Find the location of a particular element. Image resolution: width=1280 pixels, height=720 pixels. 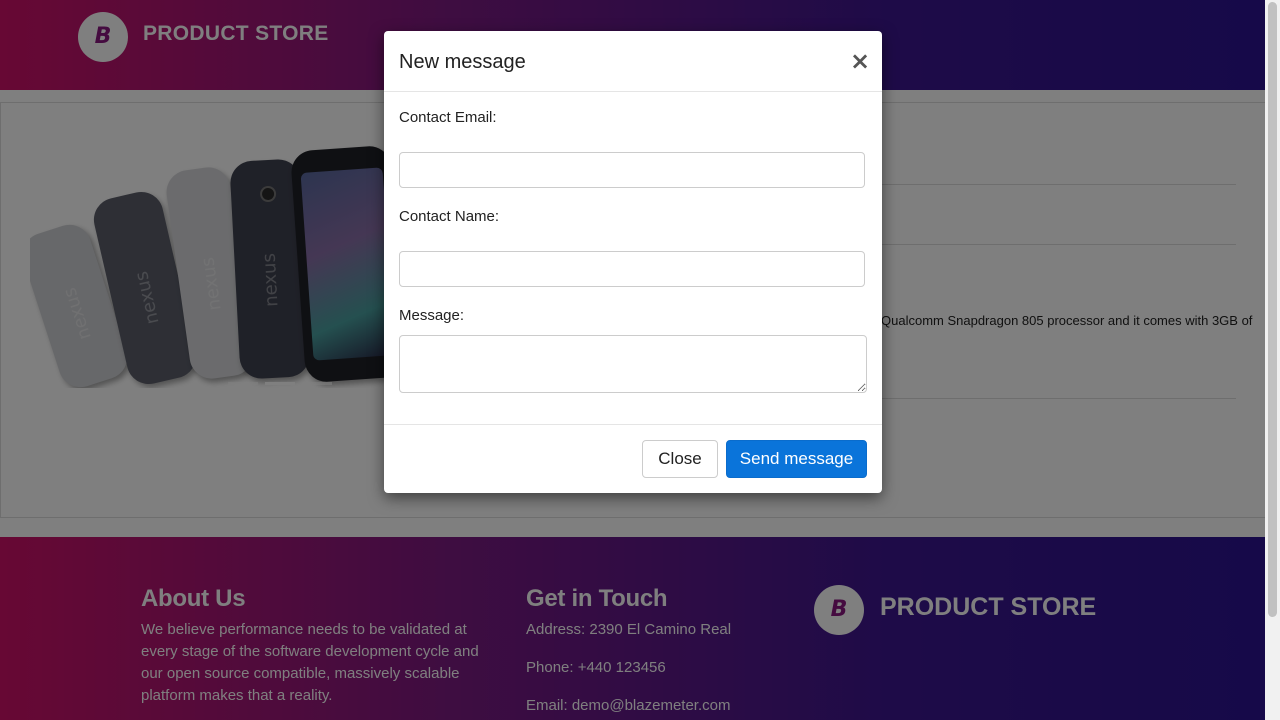

contact-name-field is located at coordinates (632, 269).